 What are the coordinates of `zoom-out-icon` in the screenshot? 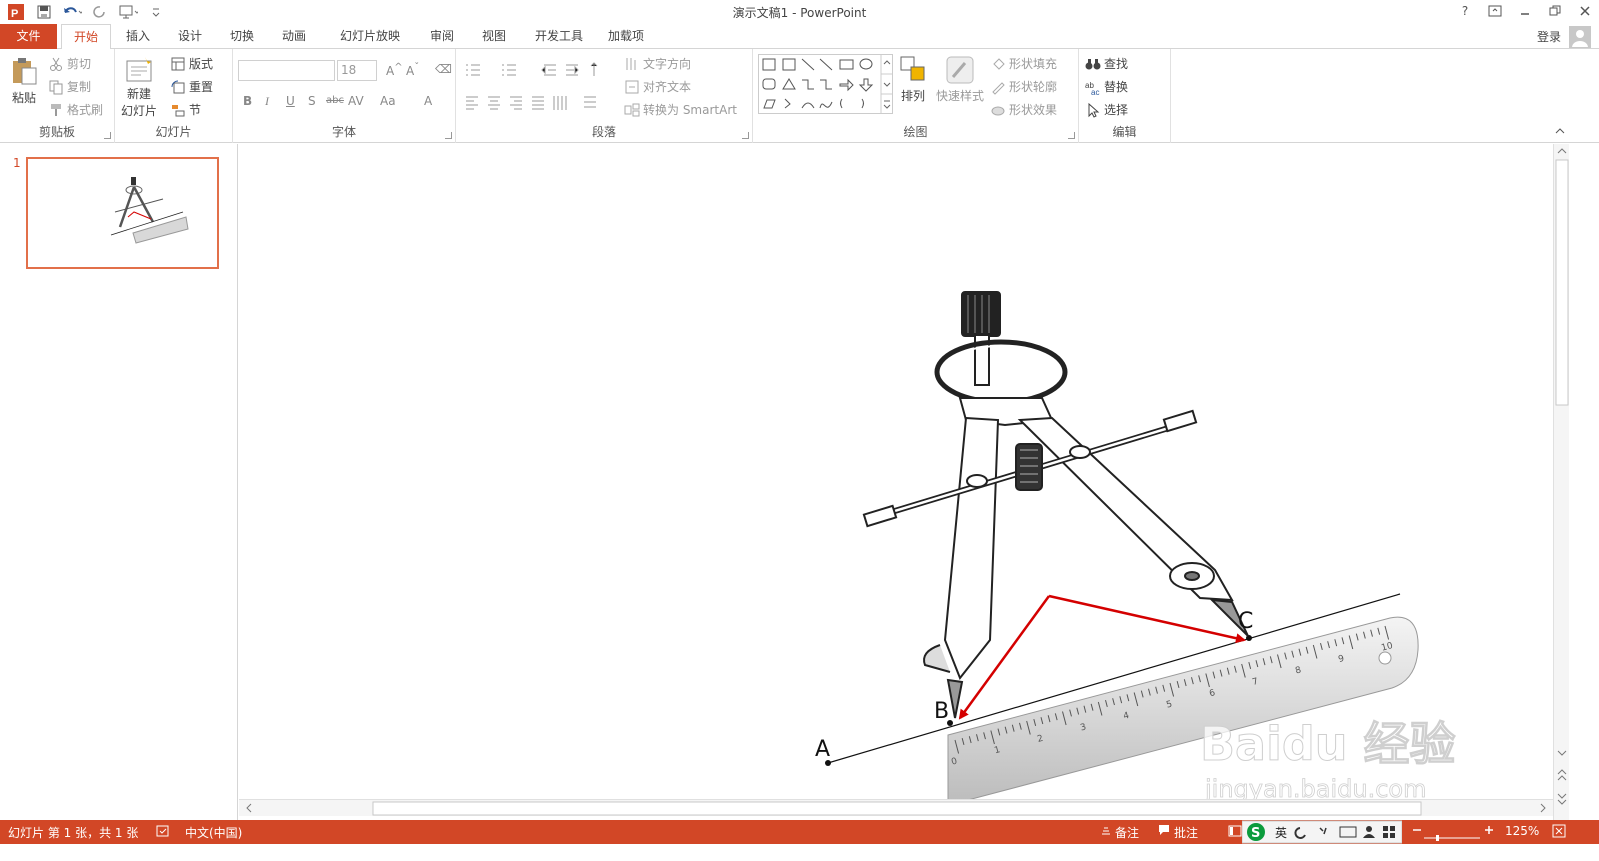 It's located at (1417, 831).